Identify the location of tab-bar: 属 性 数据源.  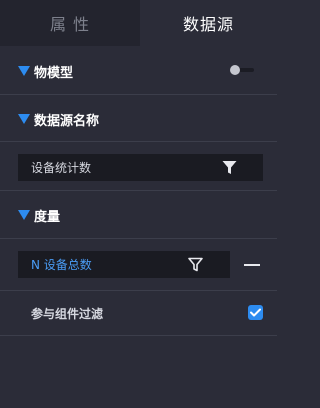
(138, 23).